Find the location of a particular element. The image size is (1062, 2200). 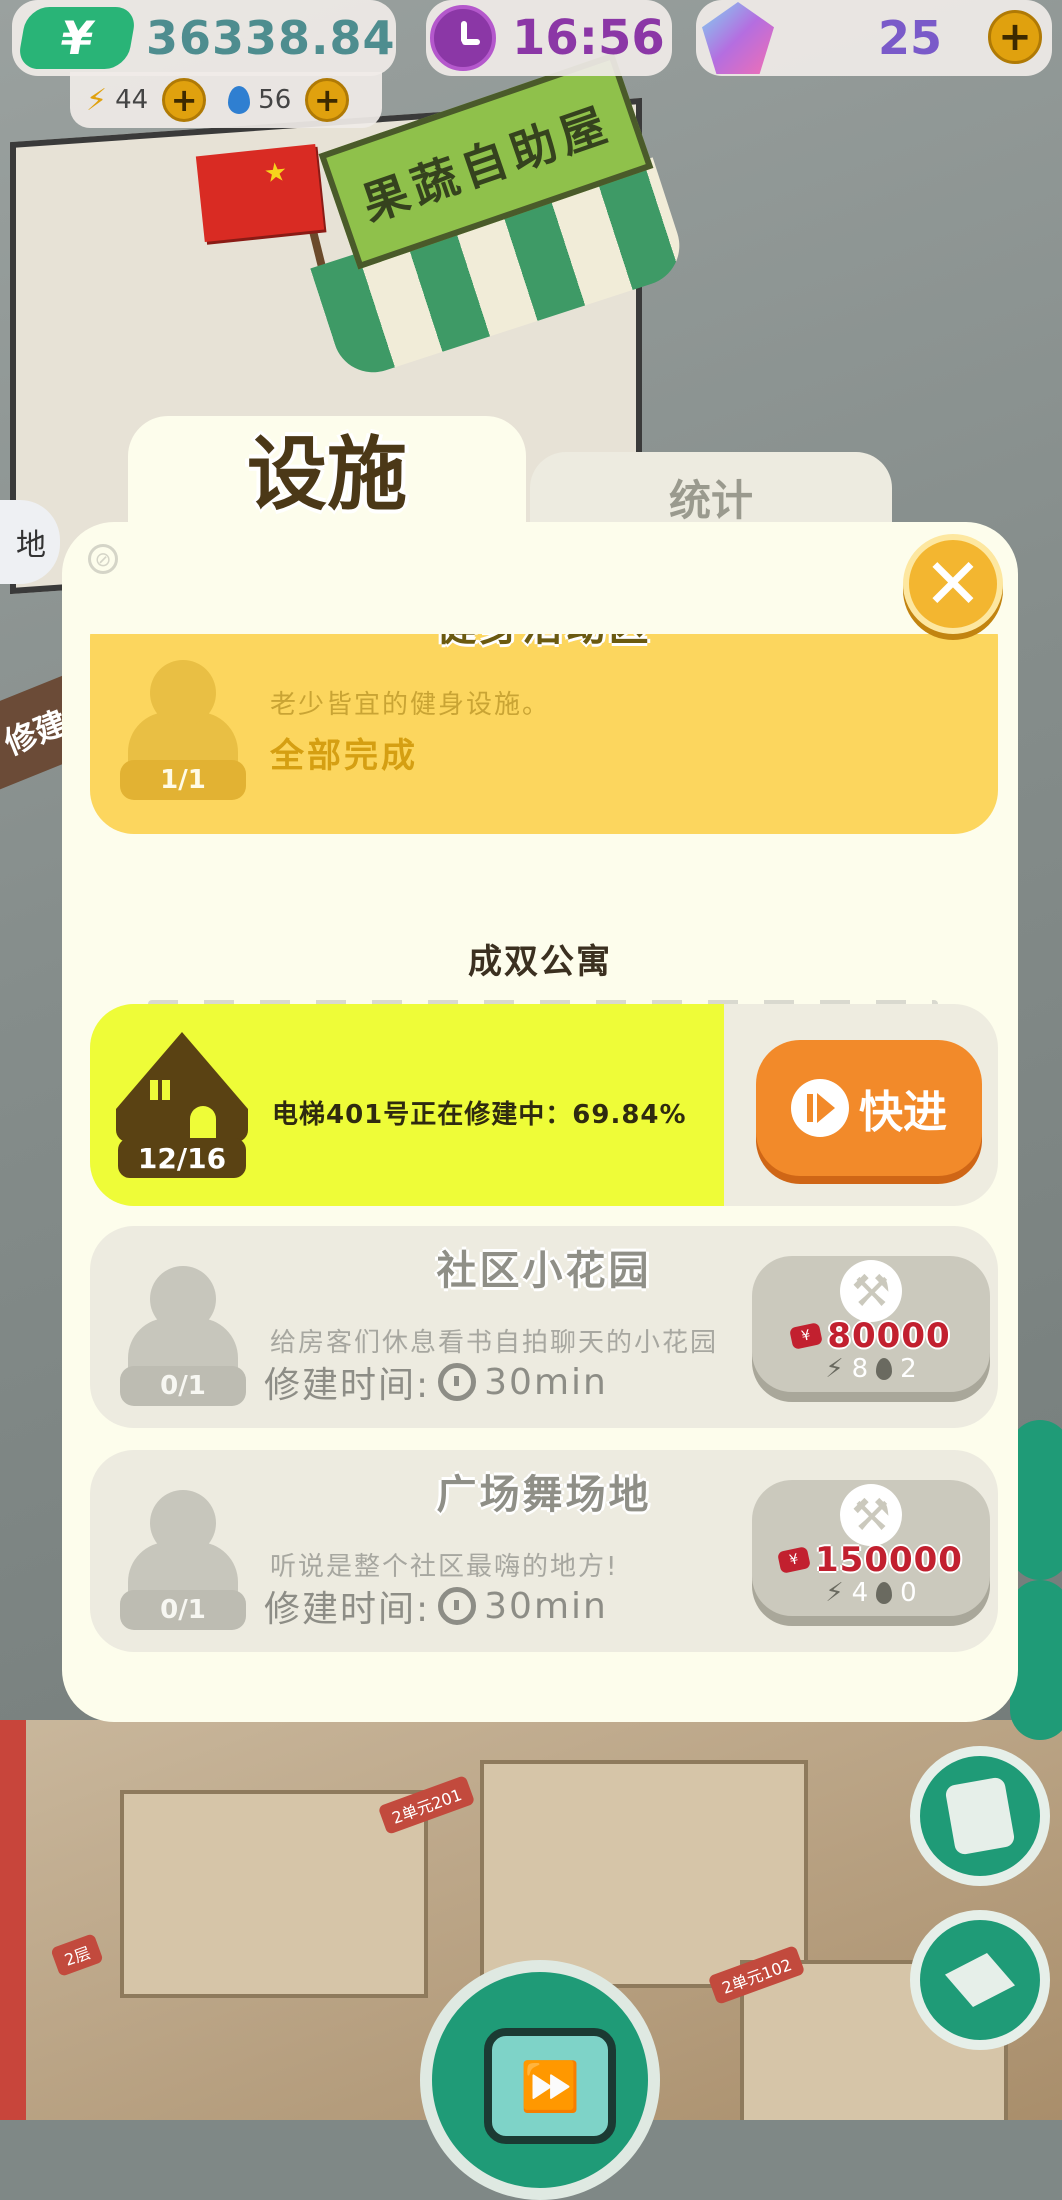

add-gems-button: + is located at coordinates (1015, 37).